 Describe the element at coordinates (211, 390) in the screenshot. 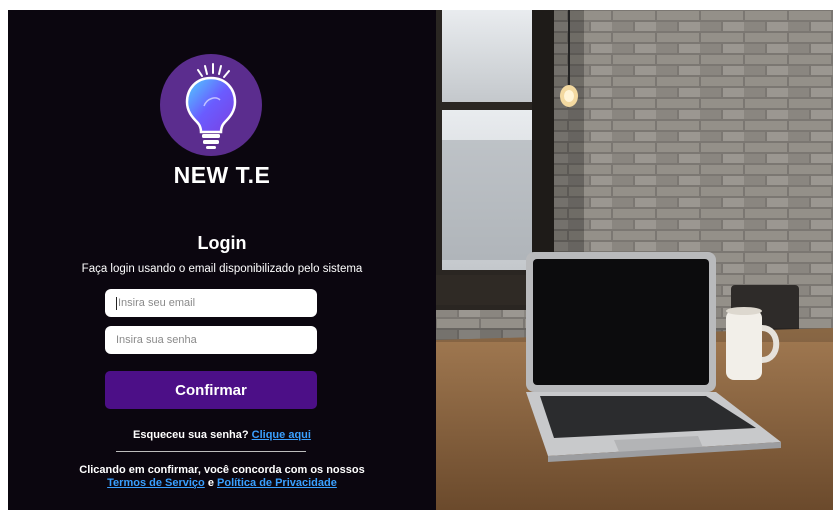

I see `confirm-button: Confirmar` at that location.